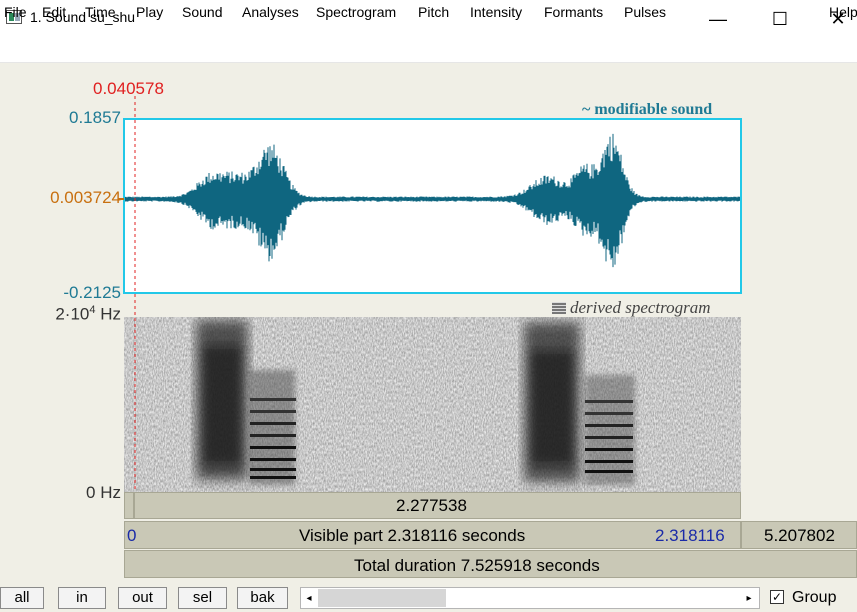 Image resolution: width=857 pixels, height=612 pixels. What do you see at coordinates (814, 597) in the screenshot?
I see `group-label: Group` at bounding box center [814, 597].